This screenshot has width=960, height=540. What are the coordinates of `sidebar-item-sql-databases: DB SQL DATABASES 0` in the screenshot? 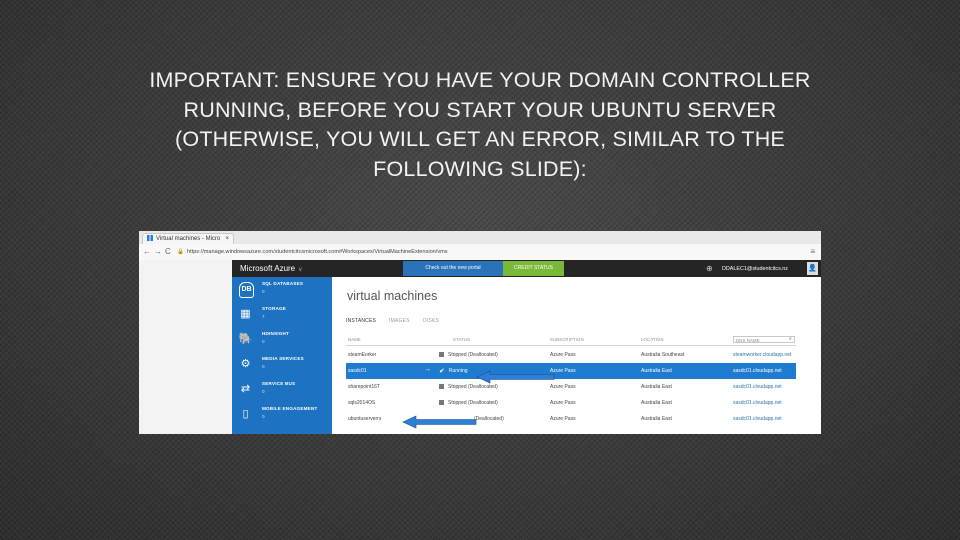 It's located at (282, 289).